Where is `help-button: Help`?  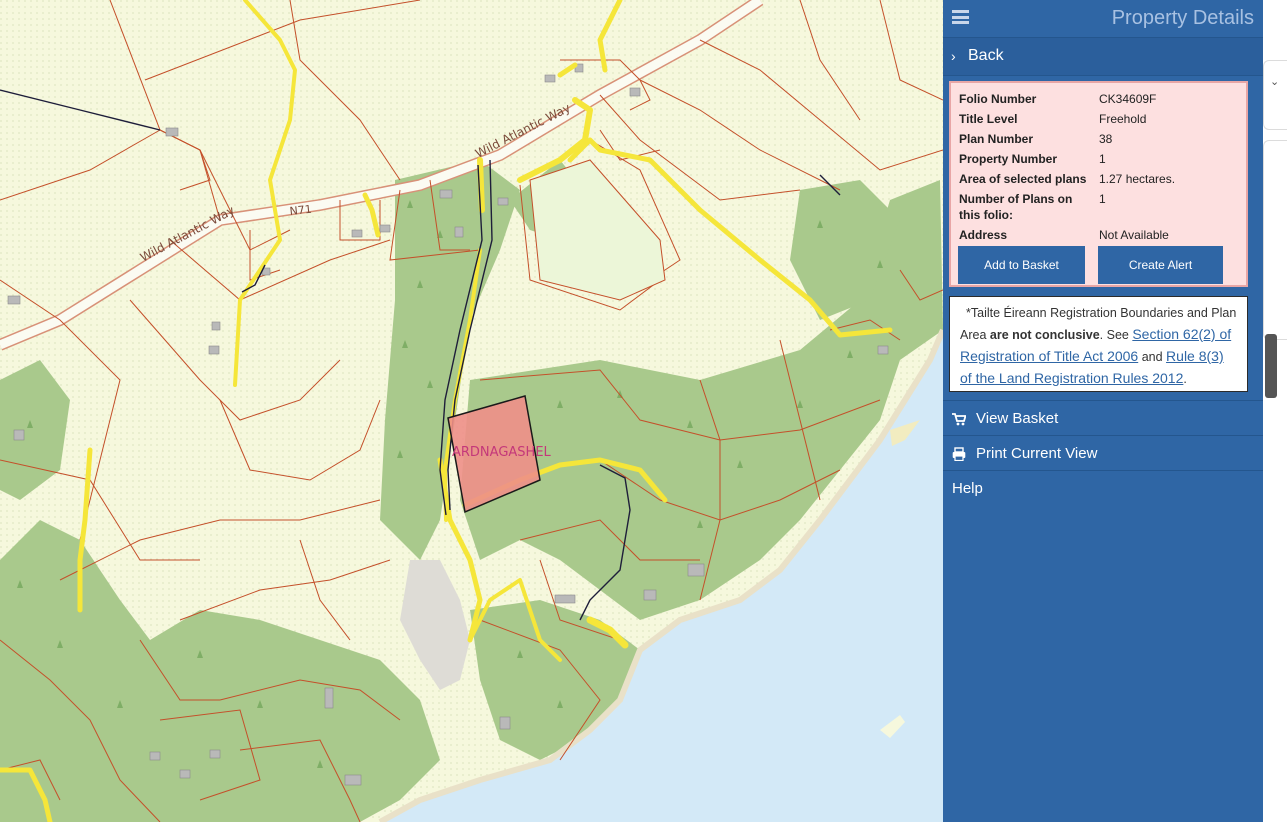
help-button: Help is located at coordinates (1103, 488).